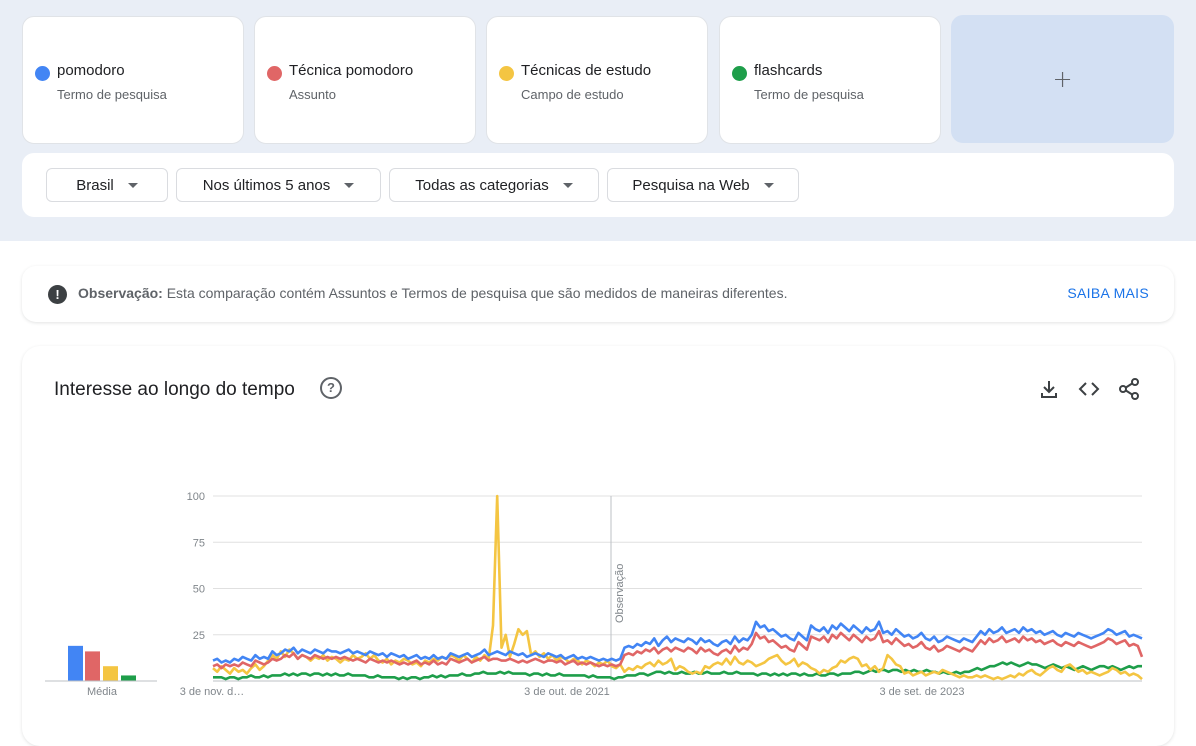 The image size is (1196, 746). Describe the element at coordinates (199, 590) in the screenshot. I see `y-tick-label: 50` at that location.